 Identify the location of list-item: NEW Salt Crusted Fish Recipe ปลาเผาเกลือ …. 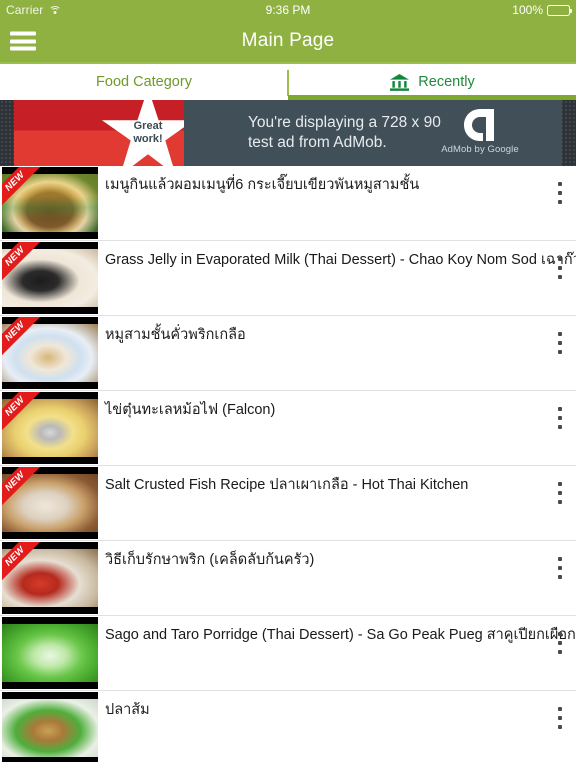
(288, 503).